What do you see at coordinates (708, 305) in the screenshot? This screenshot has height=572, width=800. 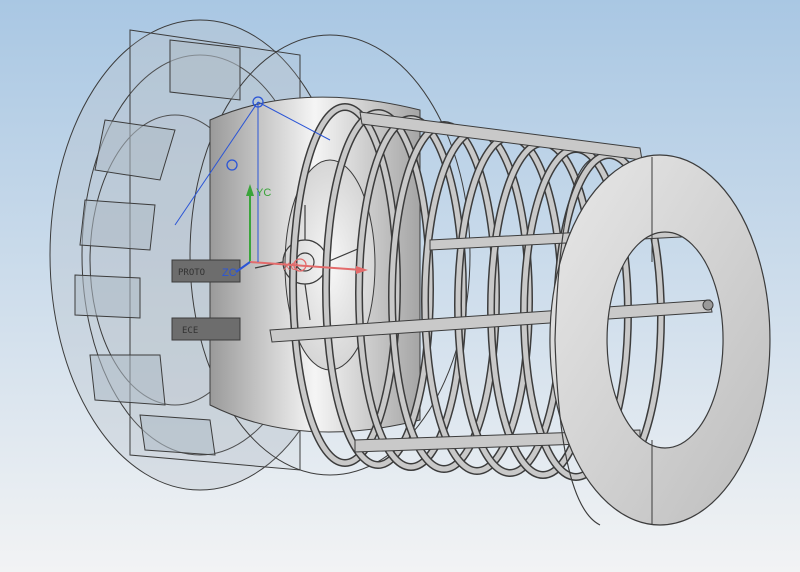 I see `flange-pin` at bounding box center [708, 305].